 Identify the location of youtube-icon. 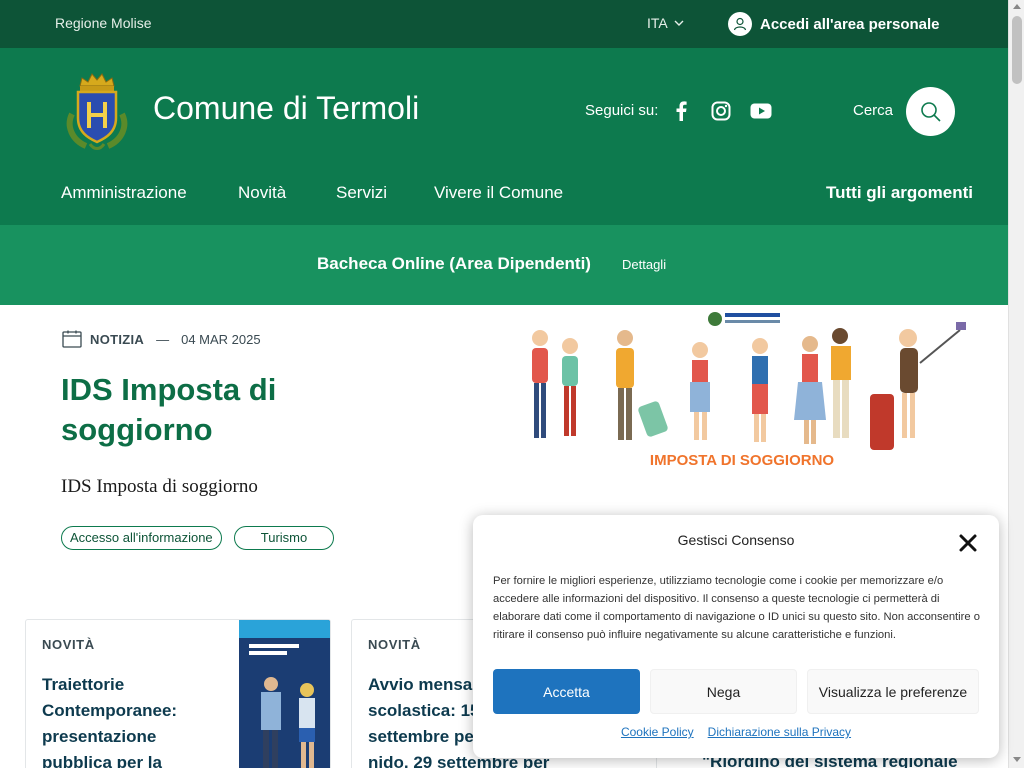
(761, 111).